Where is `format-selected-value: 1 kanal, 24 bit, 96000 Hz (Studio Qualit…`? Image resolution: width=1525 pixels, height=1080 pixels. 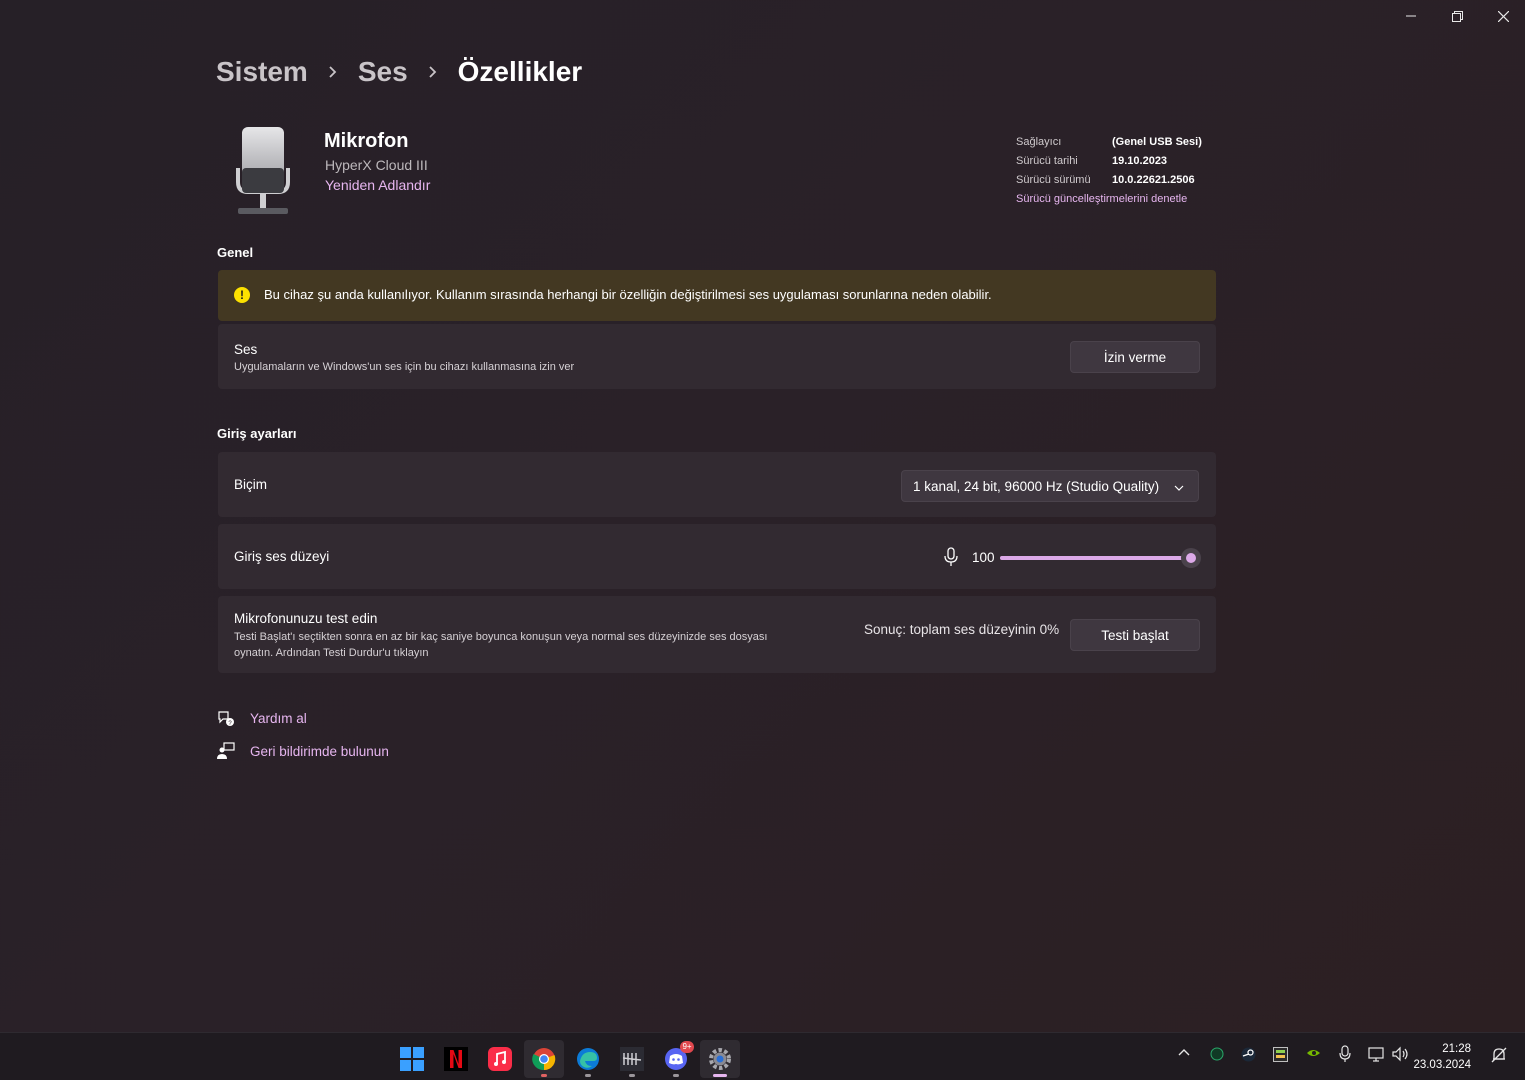
format-selected-value: 1 kanal, 24 bit, 96000 Hz (Studio Qualit… is located at coordinates (1036, 486).